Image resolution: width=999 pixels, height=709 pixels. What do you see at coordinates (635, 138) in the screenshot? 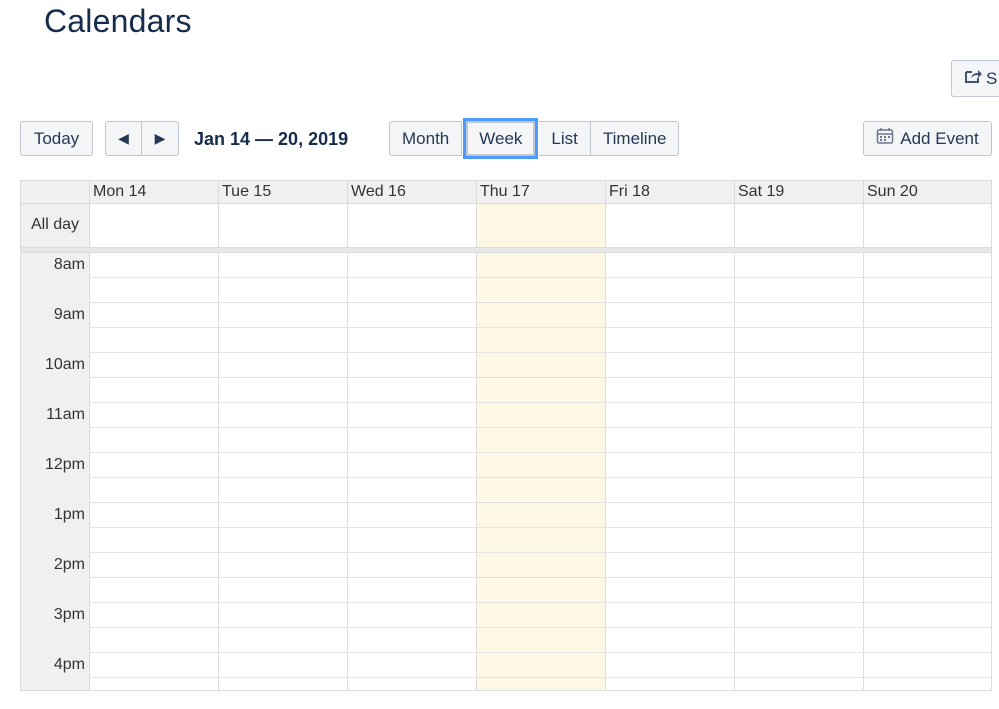
I see `timeline-view-button: Timeline` at bounding box center [635, 138].